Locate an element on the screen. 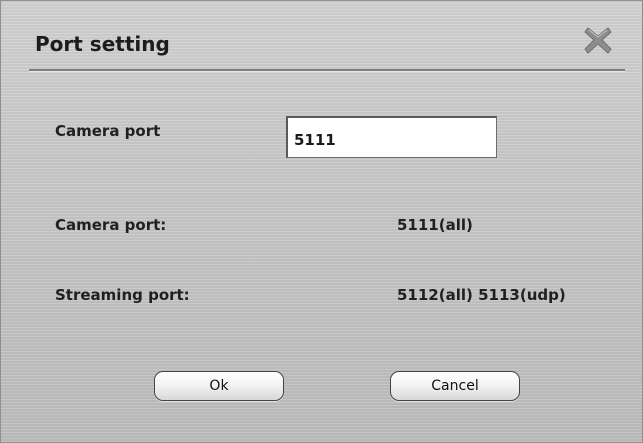  ok-button: Ok is located at coordinates (219, 386).